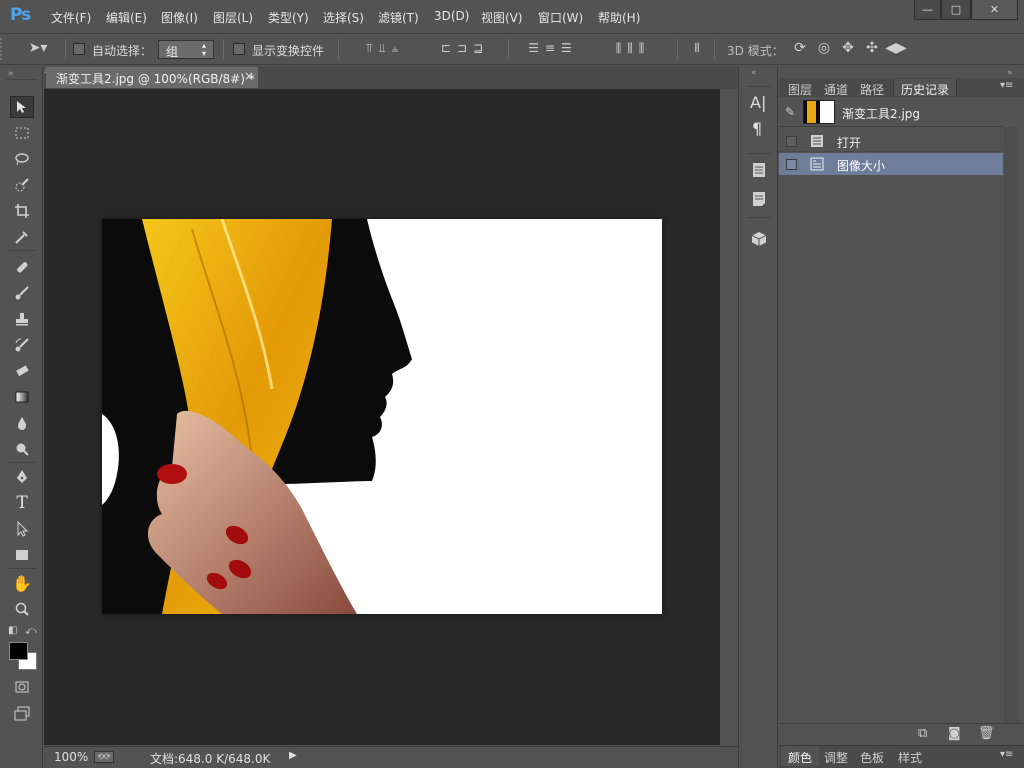 Image resolution: width=1024 pixels, height=768 pixels. What do you see at coordinates (891, 141) in the screenshot?
I see `history-state-open: 打开` at bounding box center [891, 141].